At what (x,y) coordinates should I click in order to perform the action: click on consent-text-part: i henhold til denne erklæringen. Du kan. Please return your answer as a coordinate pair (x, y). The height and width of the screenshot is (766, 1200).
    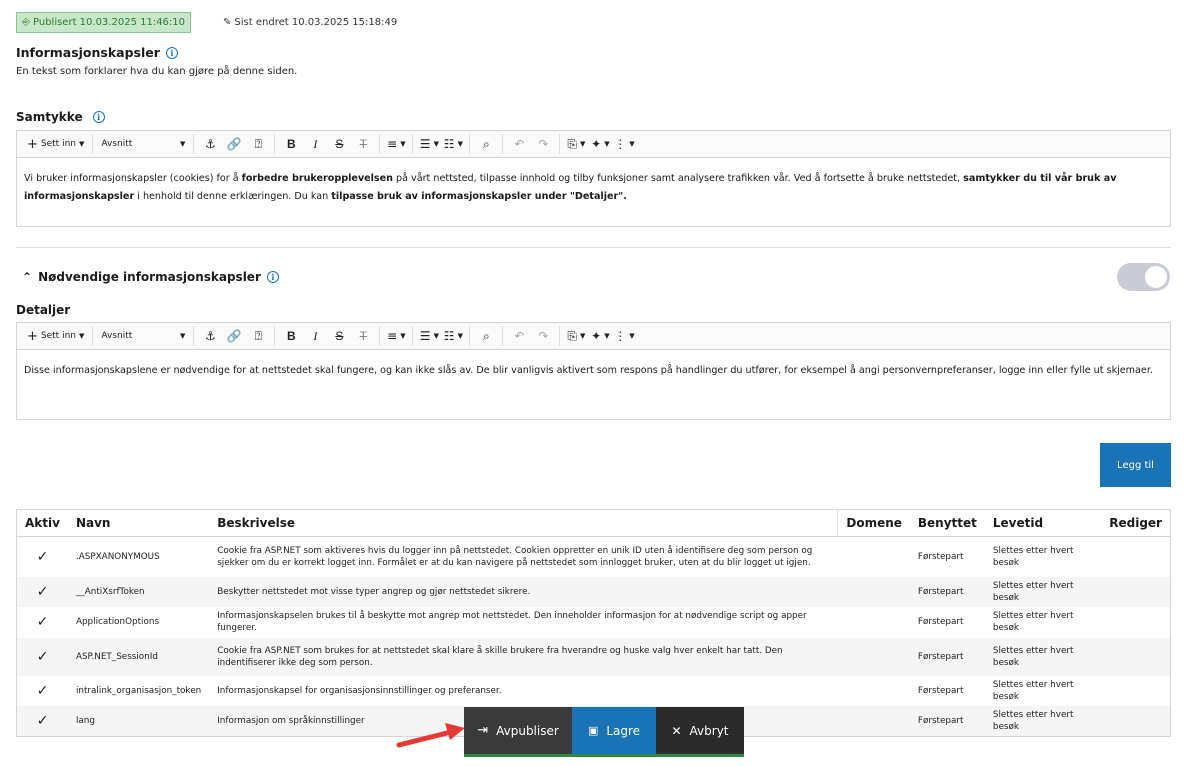
    Looking at the image, I should click on (233, 196).